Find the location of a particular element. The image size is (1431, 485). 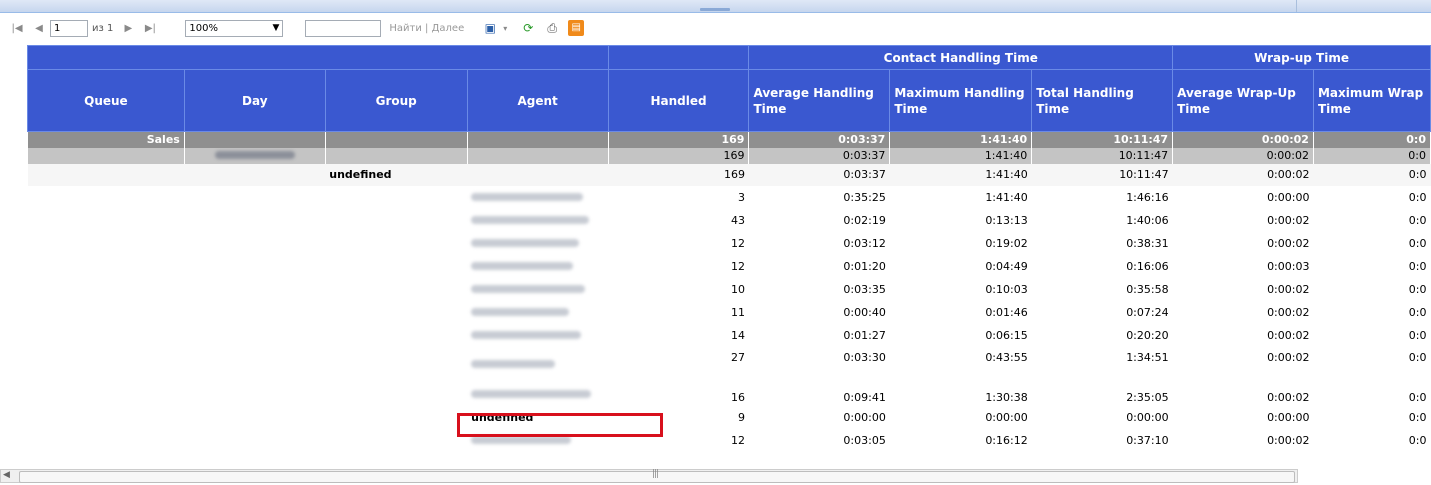

top-splitter is located at coordinates (715, 6).